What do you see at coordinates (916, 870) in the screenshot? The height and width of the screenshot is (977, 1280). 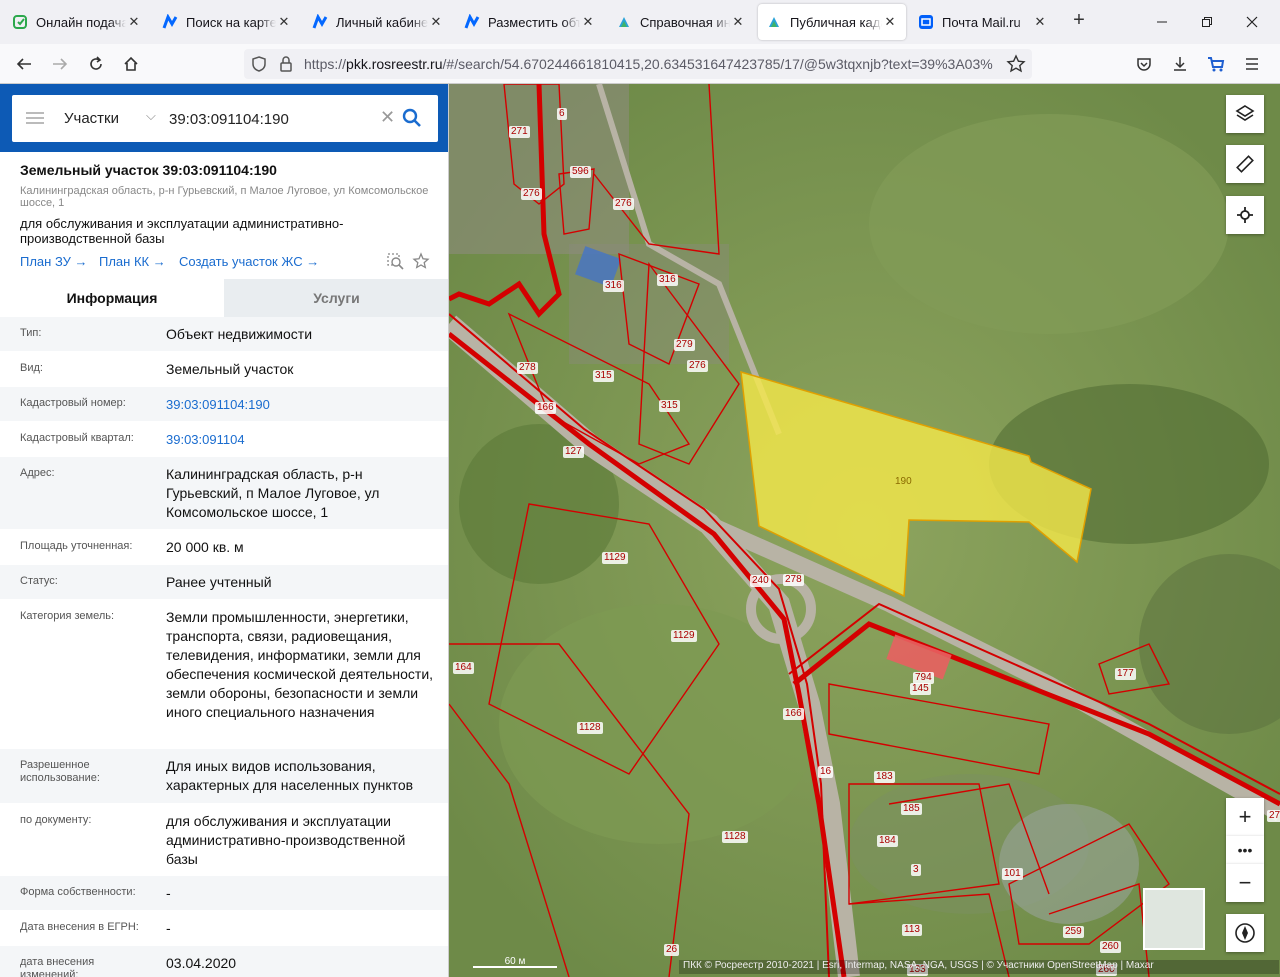 I see `parcel-label: 3` at bounding box center [916, 870].